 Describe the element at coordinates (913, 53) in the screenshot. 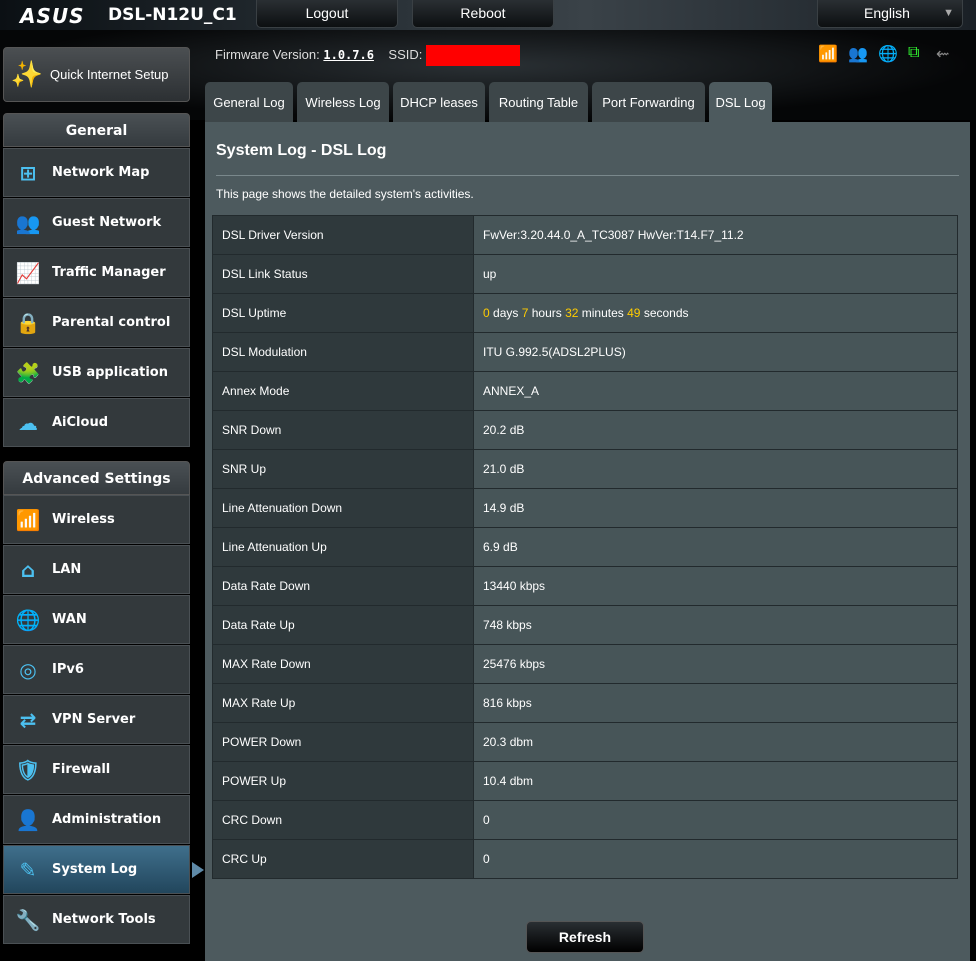

I see `devices-icon: ⧉` at that location.